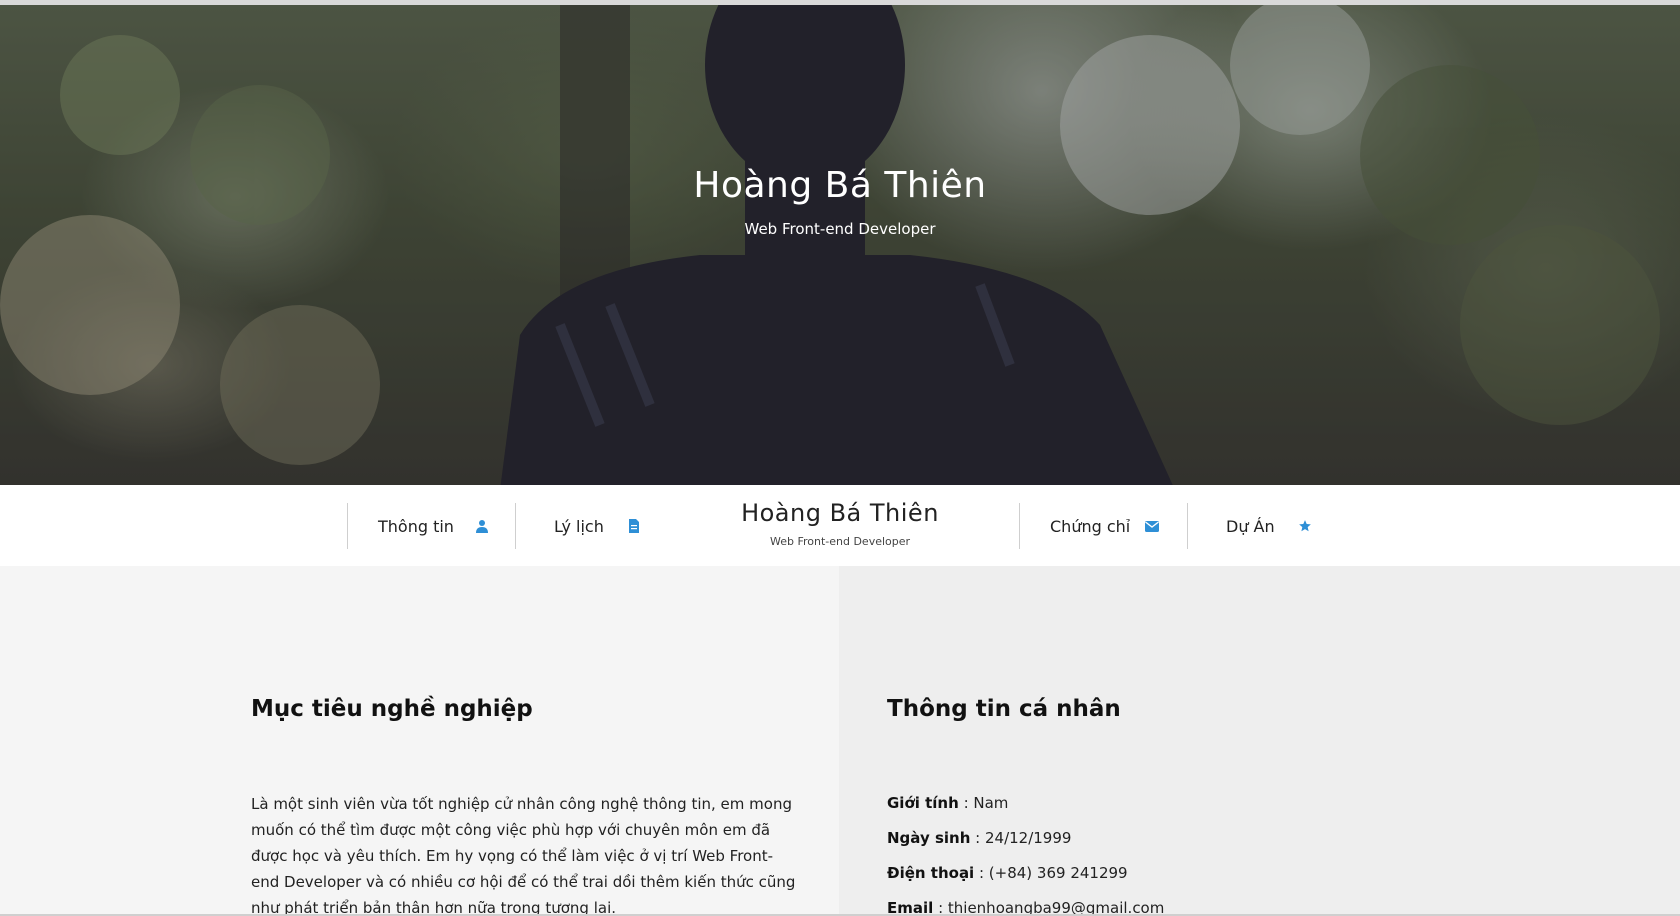  I want to click on nav-item-label: Dự Án, so click(1250, 526).